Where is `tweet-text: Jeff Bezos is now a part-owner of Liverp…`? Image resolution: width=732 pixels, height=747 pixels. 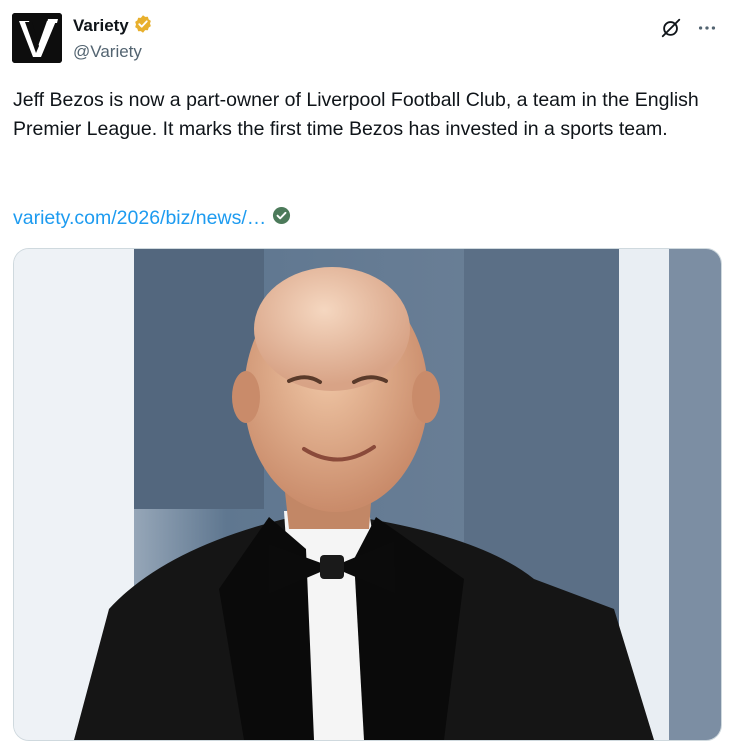
tweet-text: Jeff Bezos is now a part-owner of Liverp… is located at coordinates (356, 114).